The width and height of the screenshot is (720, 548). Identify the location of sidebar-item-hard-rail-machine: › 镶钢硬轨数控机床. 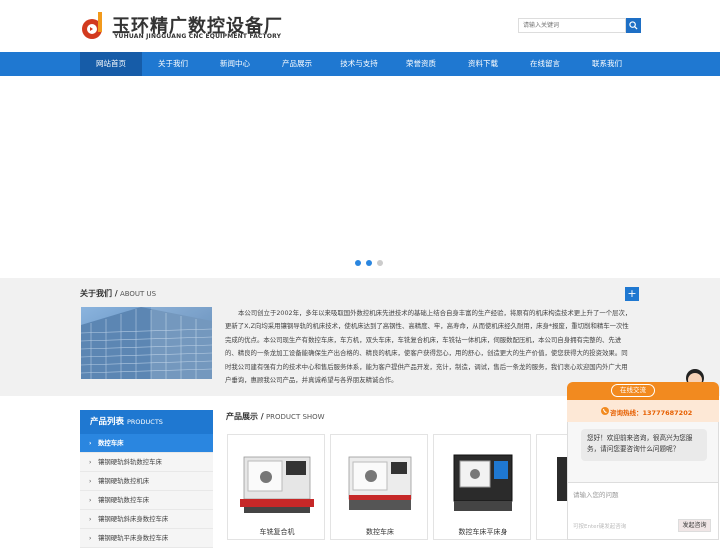
(146, 481).